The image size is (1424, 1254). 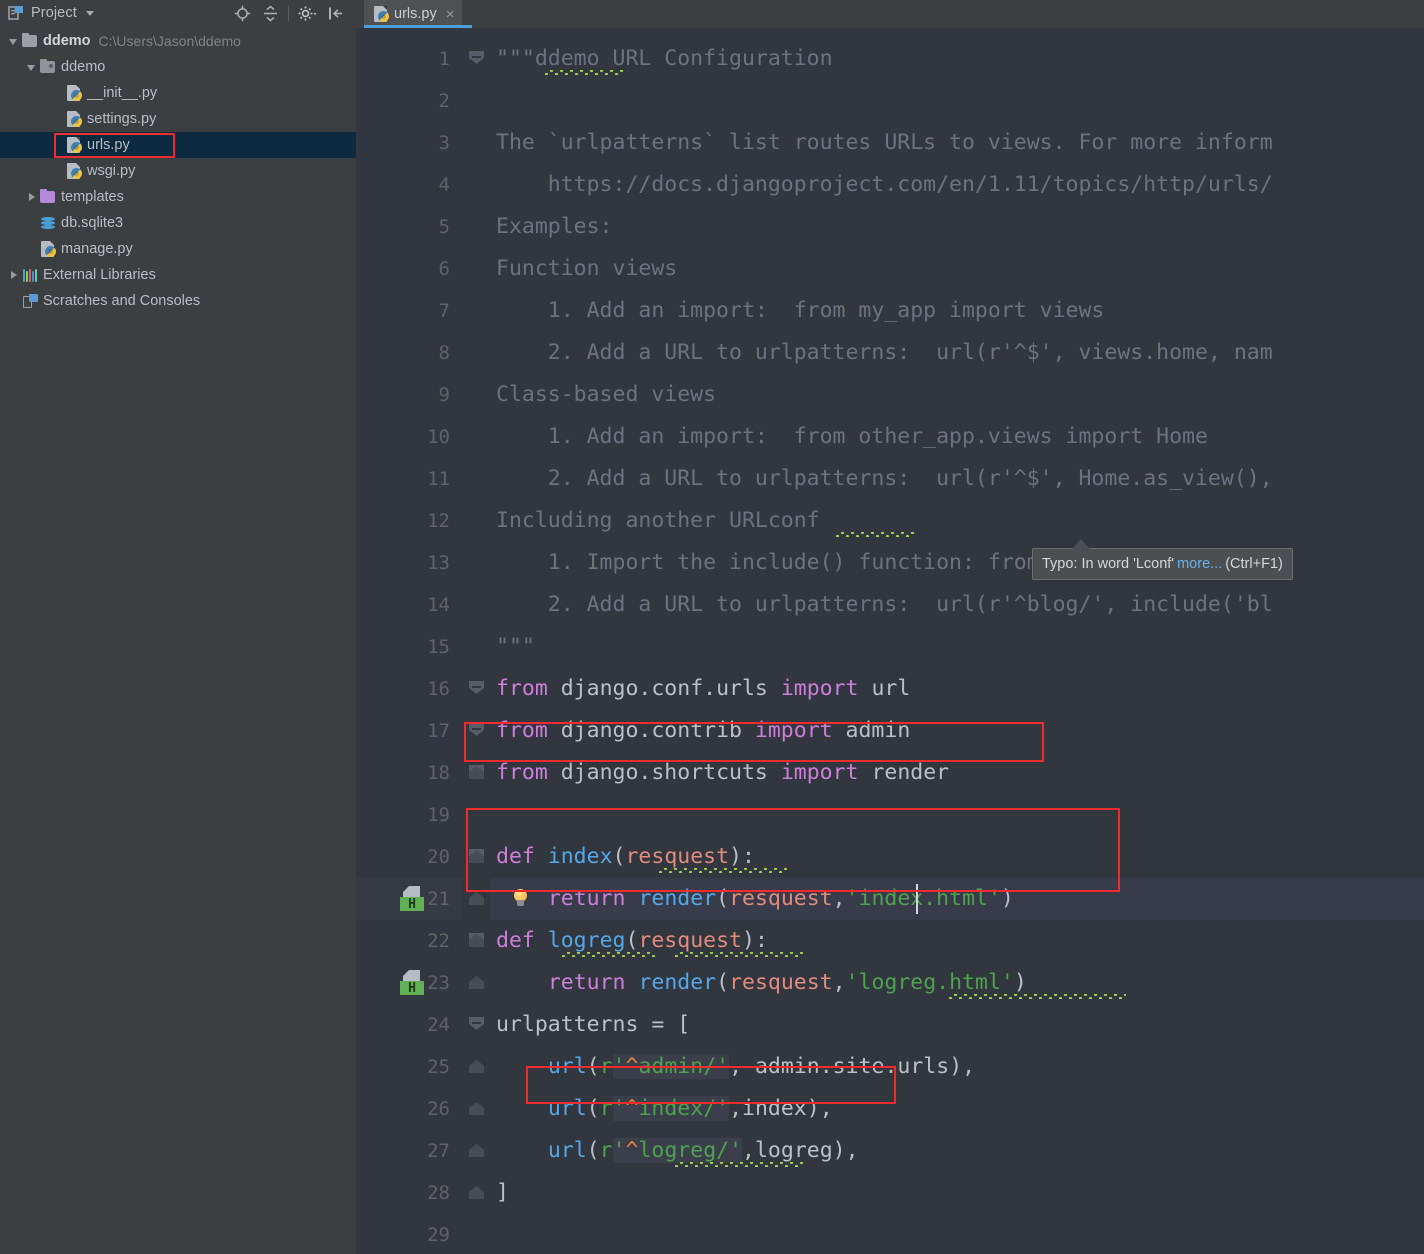 I want to click on tree-item-templates: templates, so click(x=178, y=197).